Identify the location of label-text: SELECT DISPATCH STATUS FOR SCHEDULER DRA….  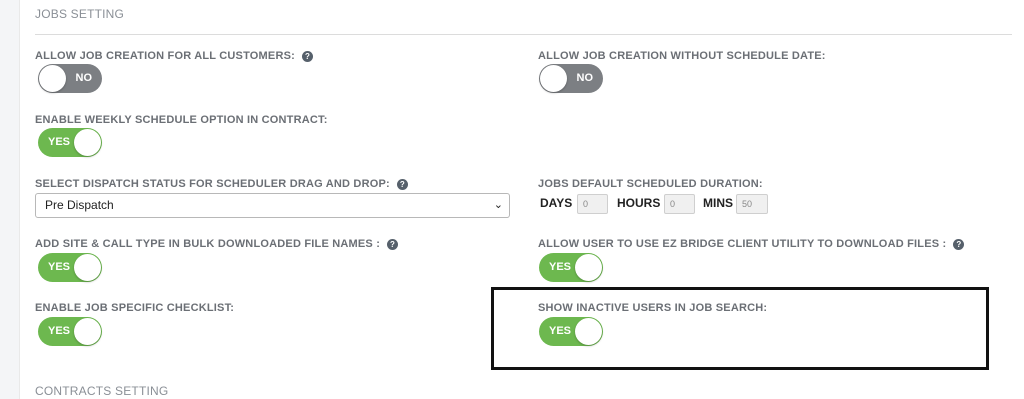
(212, 184).